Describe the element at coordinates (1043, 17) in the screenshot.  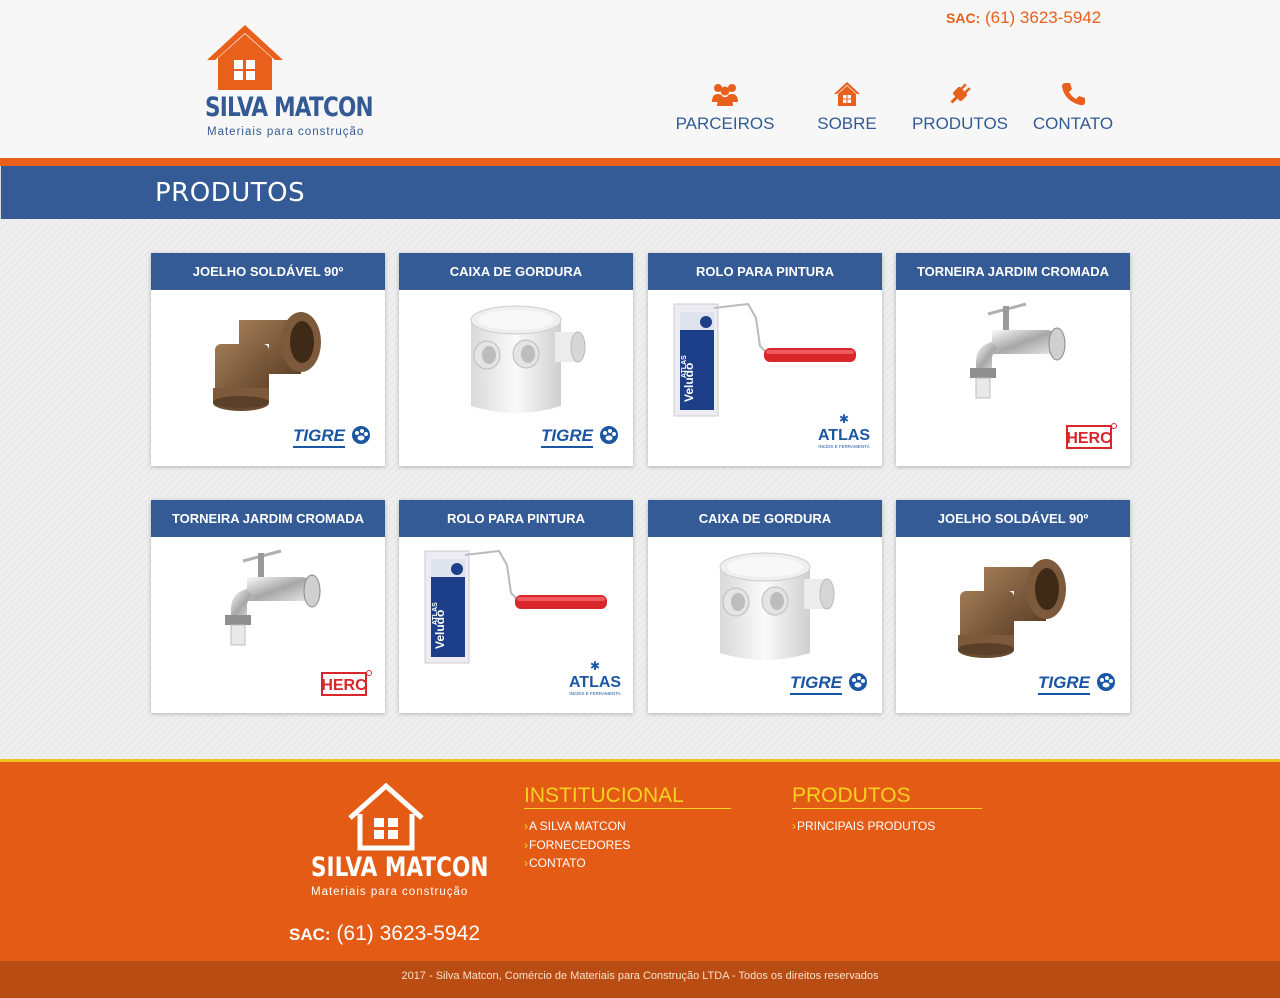
I see `sac-number: (61) 3623-5942` at that location.